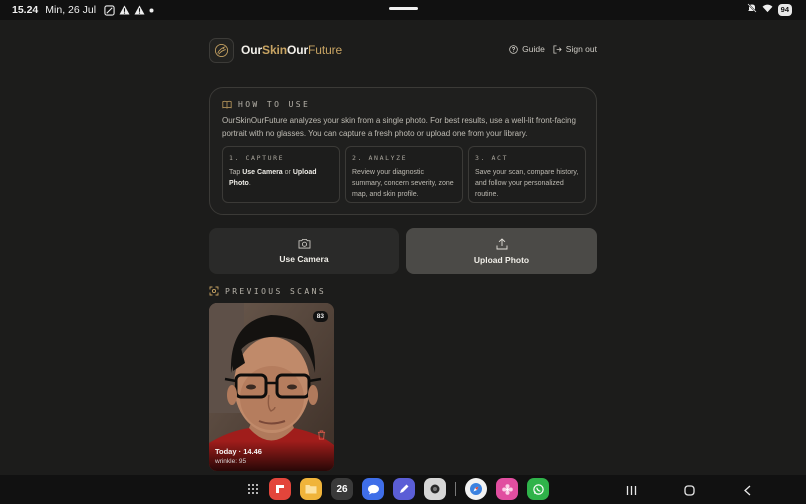  What do you see at coordinates (231, 461) in the screenshot?
I see `scan-detail: wrinkle: 95` at bounding box center [231, 461].